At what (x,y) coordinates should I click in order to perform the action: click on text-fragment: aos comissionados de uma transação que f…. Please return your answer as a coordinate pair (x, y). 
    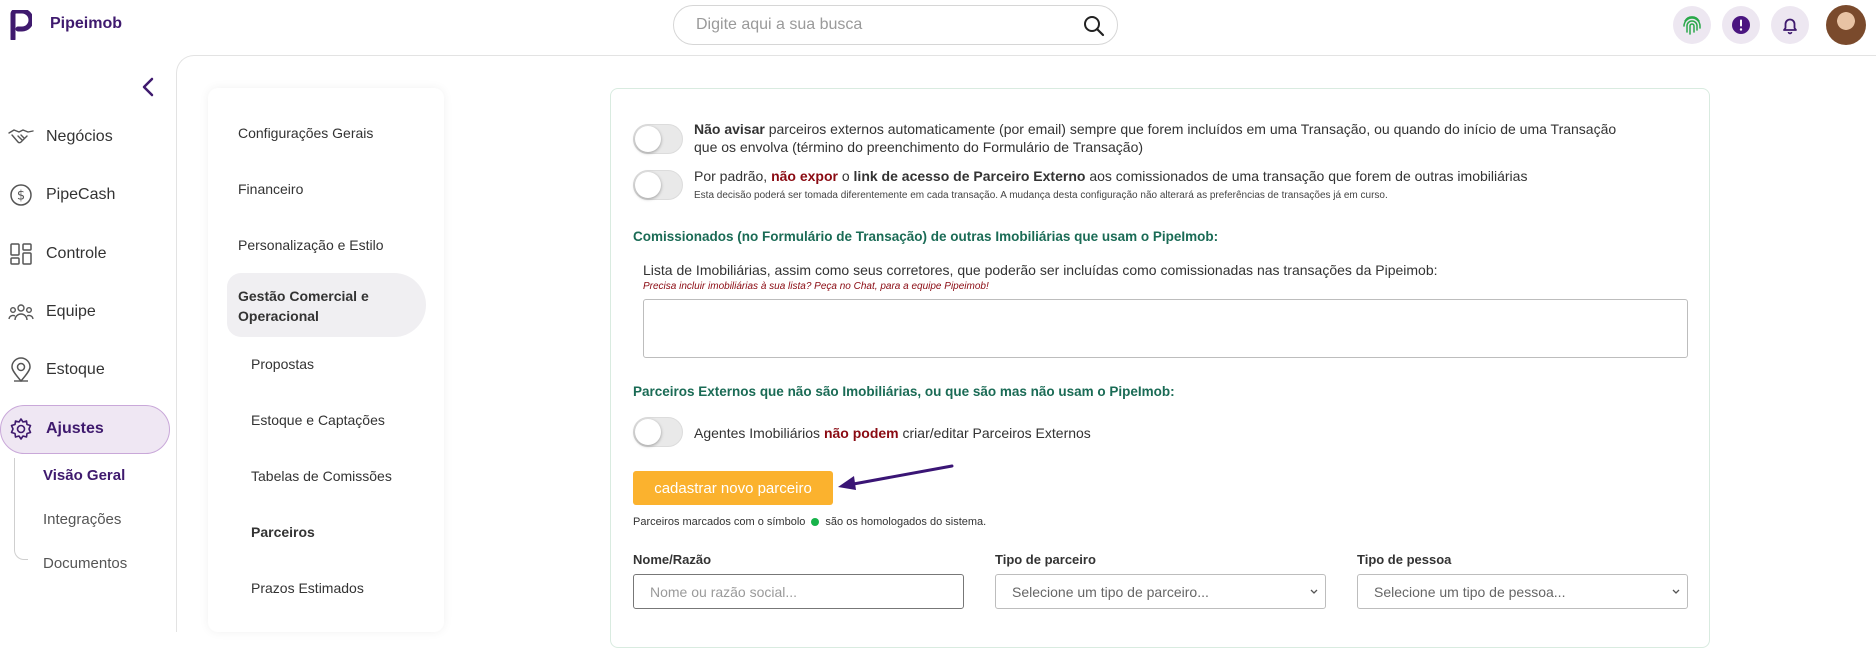
    Looking at the image, I should click on (1306, 176).